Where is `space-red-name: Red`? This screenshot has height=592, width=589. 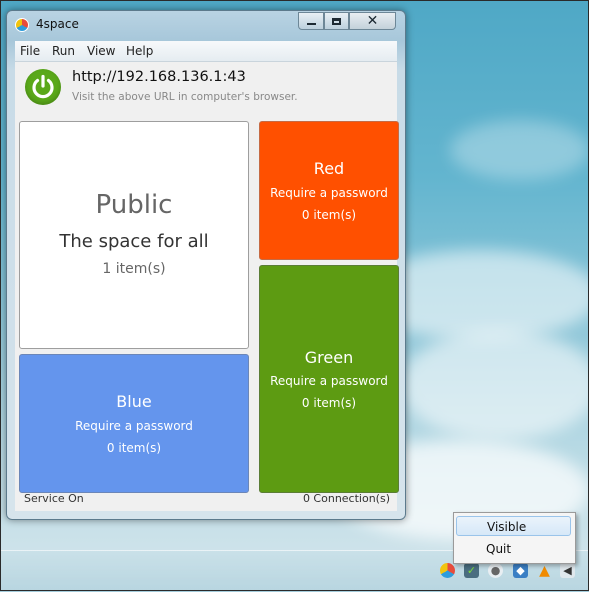
space-red-name: Red is located at coordinates (329, 168).